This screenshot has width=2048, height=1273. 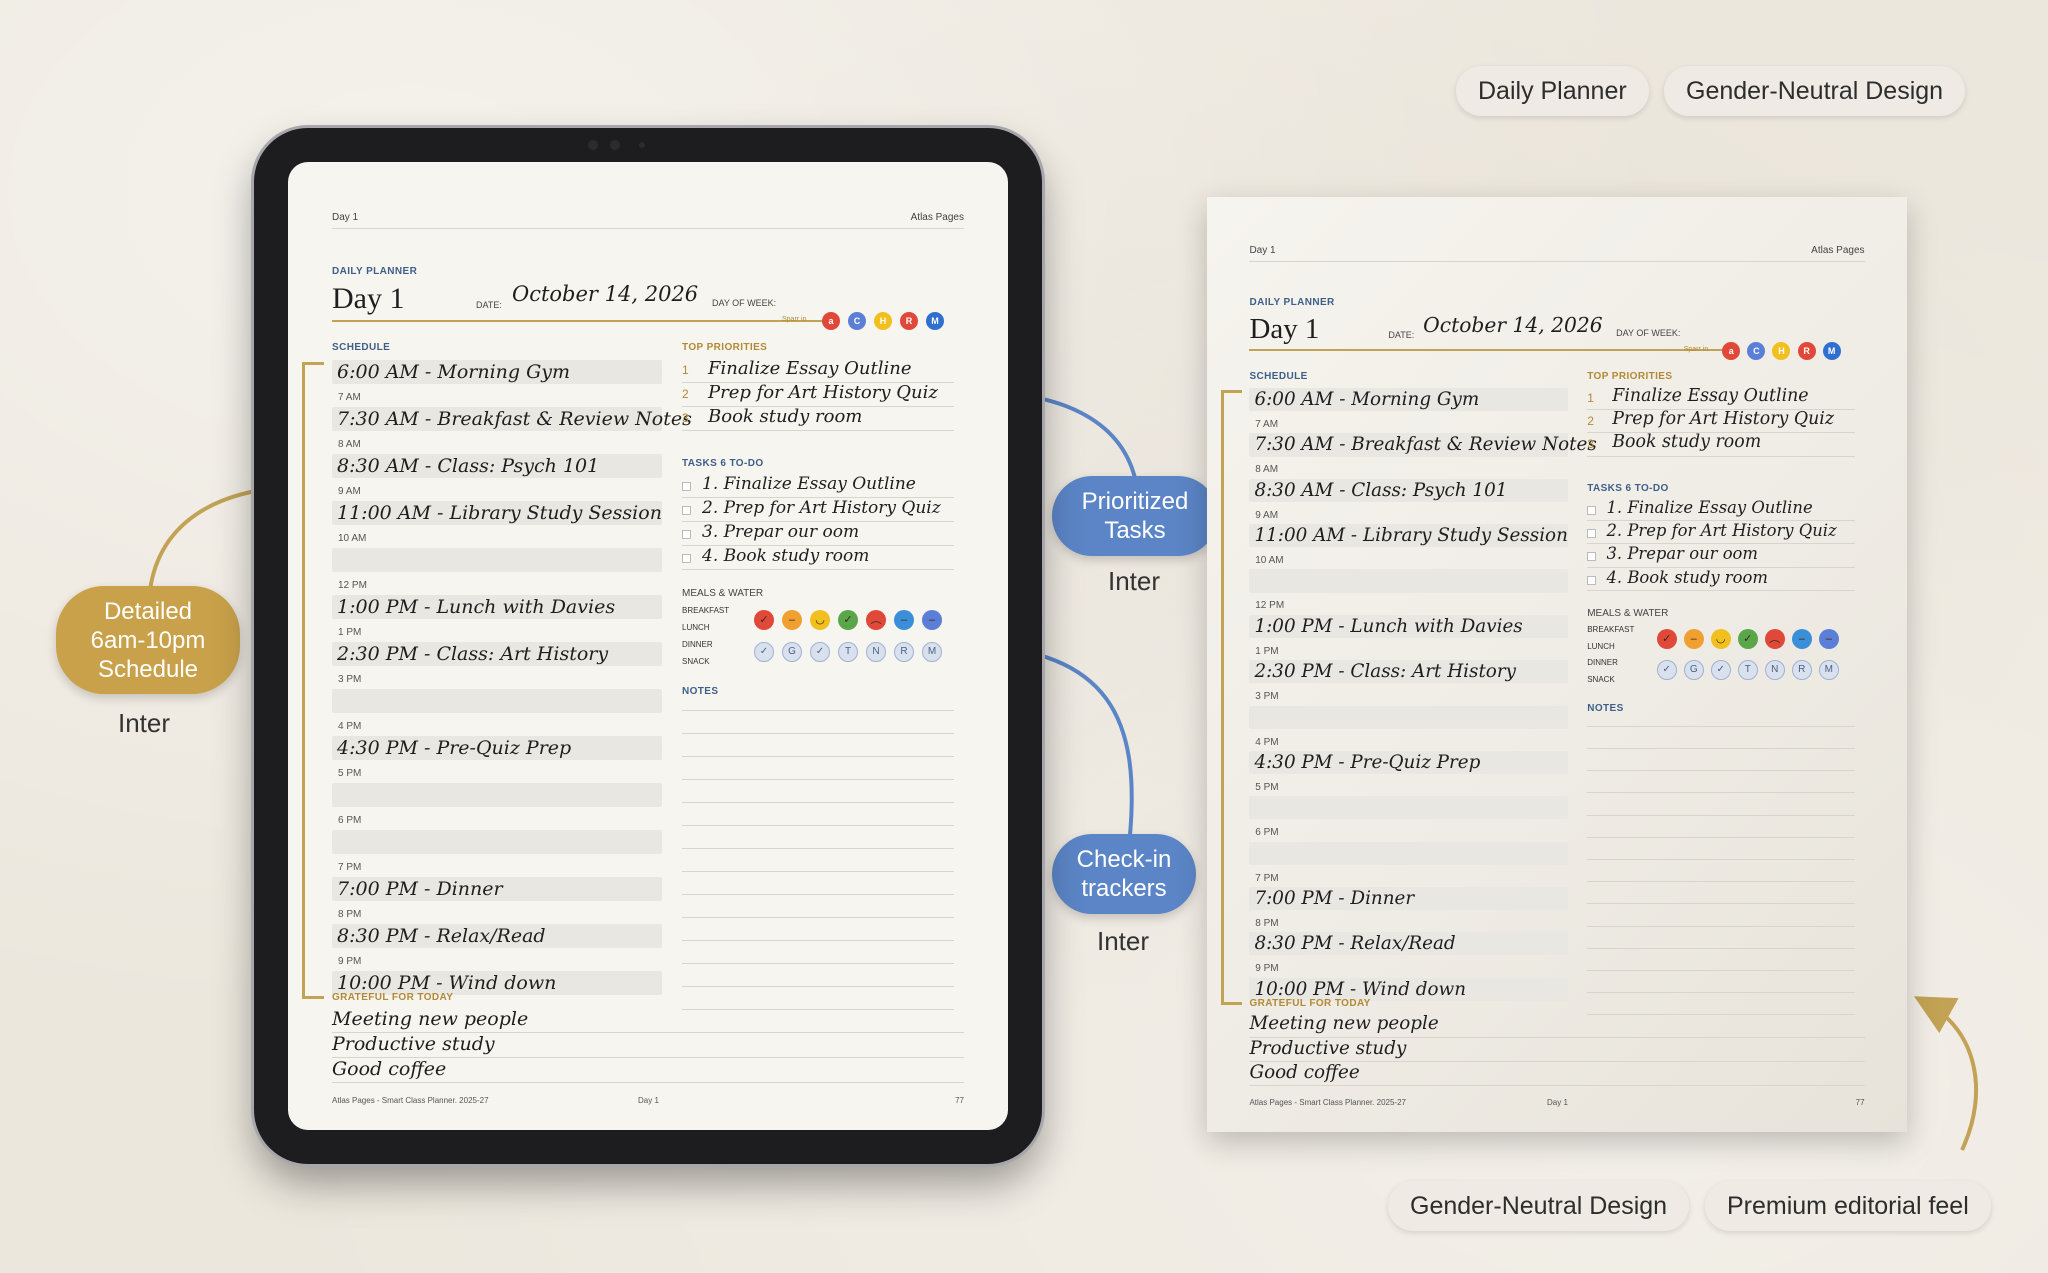 What do you see at coordinates (1135, 516) in the screenshot?
I see `priorities-callout: Prioritized Tasks` at bounding box center [1135, 516].